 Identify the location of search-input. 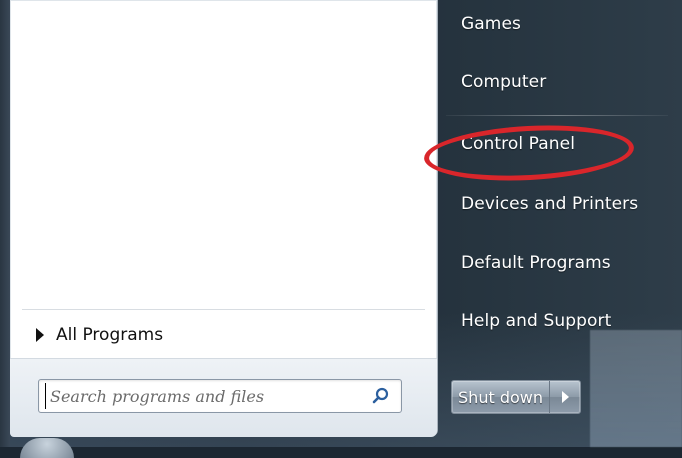
(203, 396).